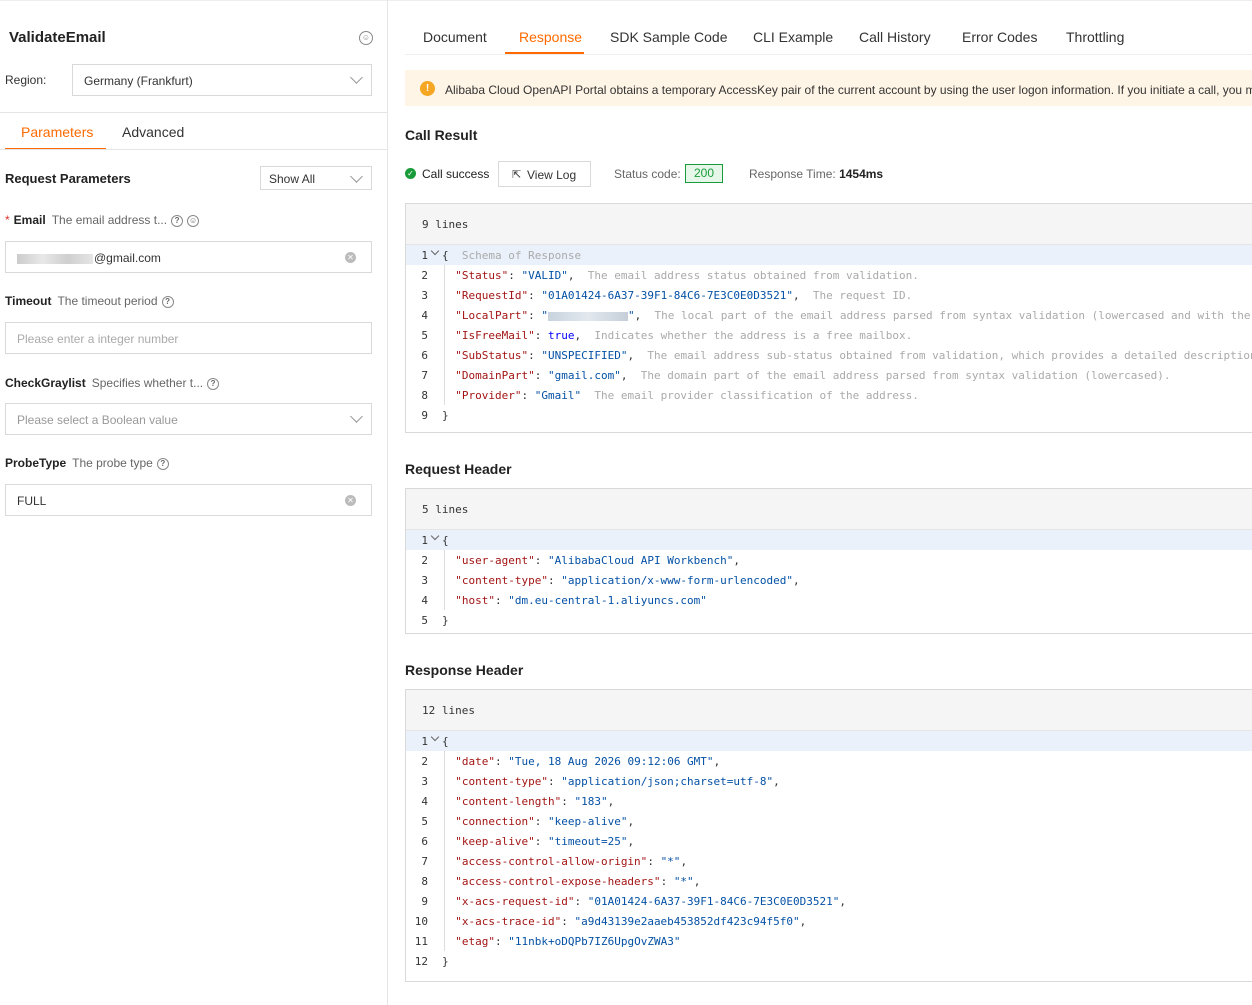 The height and width of the screenshot is (1005, 1252). Describe the element at coordinates (36, 463) in the screenshot. I see `probetype-name: ProbeType` at that location.